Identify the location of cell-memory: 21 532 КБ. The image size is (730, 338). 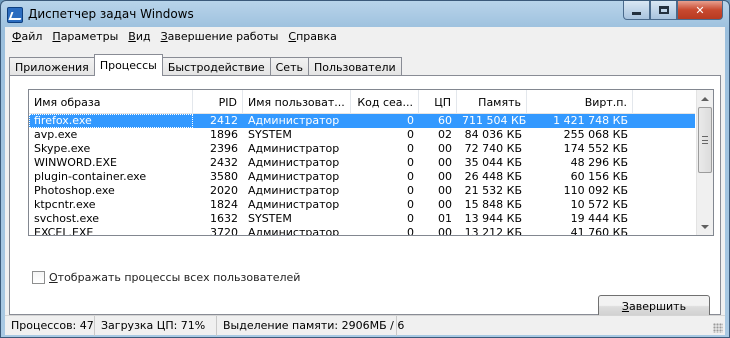
(493, 190).